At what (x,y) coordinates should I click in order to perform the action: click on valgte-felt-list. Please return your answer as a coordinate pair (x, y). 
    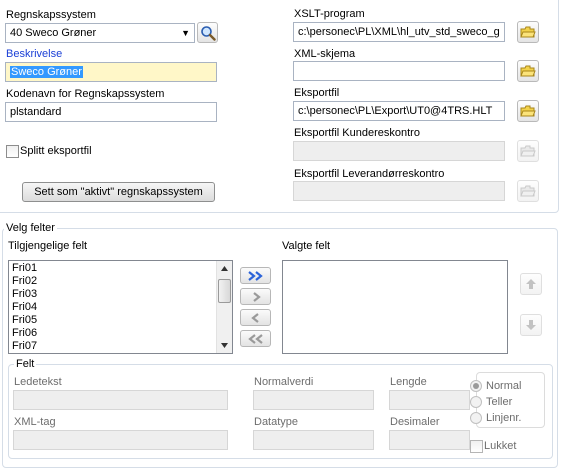
    Looking at the image, I should click on (395, 307).